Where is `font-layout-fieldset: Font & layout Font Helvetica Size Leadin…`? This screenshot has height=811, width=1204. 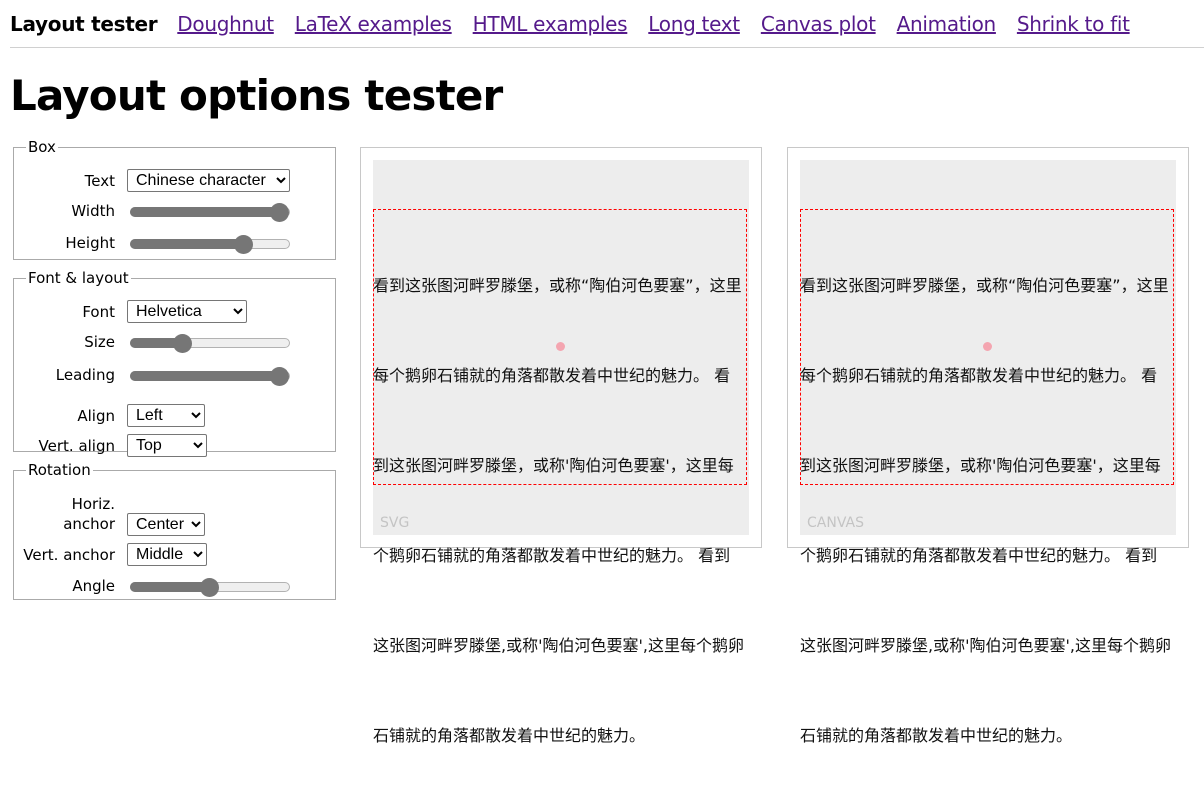 font-layout-fieldset: Font & layout Font Helvetica Size Leadin… is located at coordinates (174, 363).